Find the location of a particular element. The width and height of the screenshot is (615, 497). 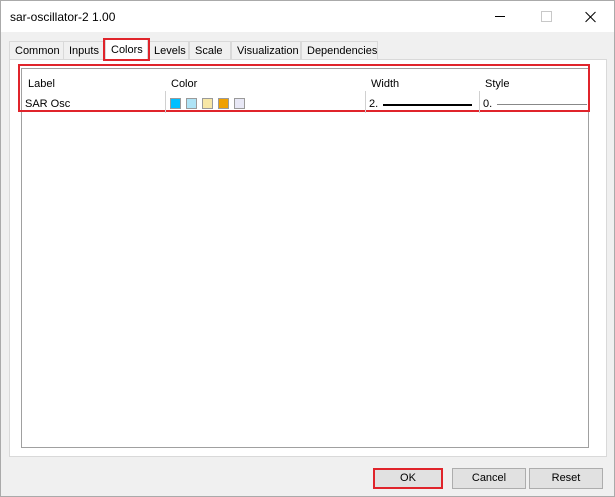

close-button is located at coordinates (591, 16).